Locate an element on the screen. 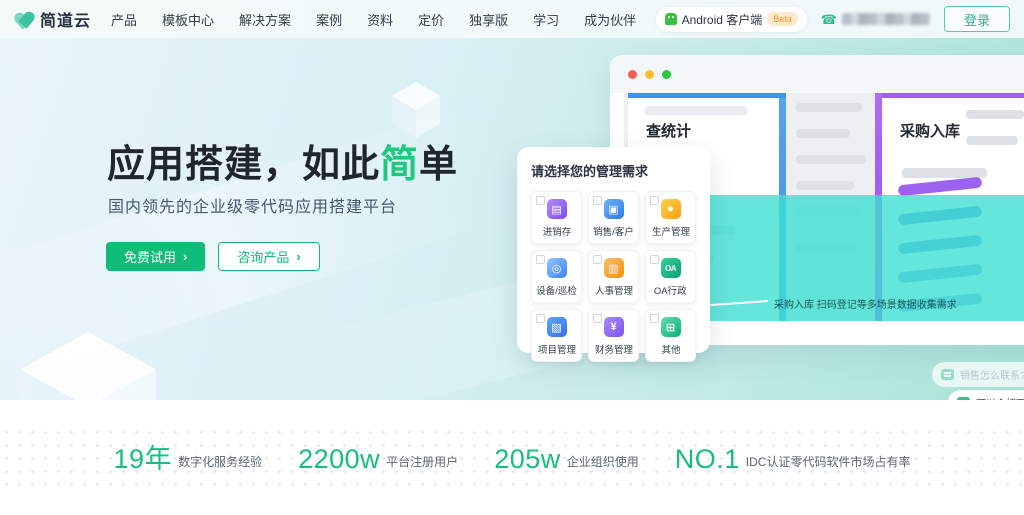 The height and width of the screenshot is (515, 1024). cta-row: 免费试用 › 咨询产品 › is located at coordinates (213, 256).